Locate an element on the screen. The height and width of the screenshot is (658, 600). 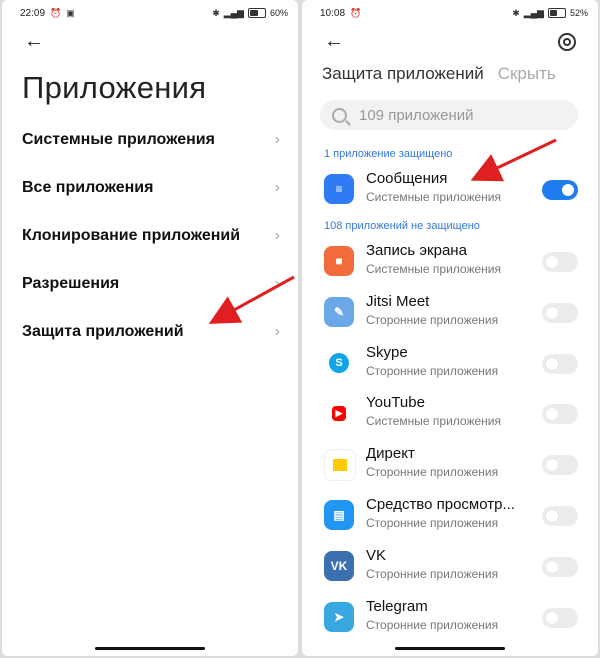
menu-item-app-lock: Защита приложений › is located at coordinates (151, 332).